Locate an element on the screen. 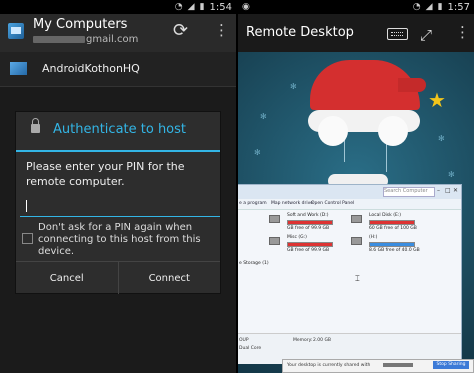  toolbar-link: e a program is located at coordinates (253, 203).